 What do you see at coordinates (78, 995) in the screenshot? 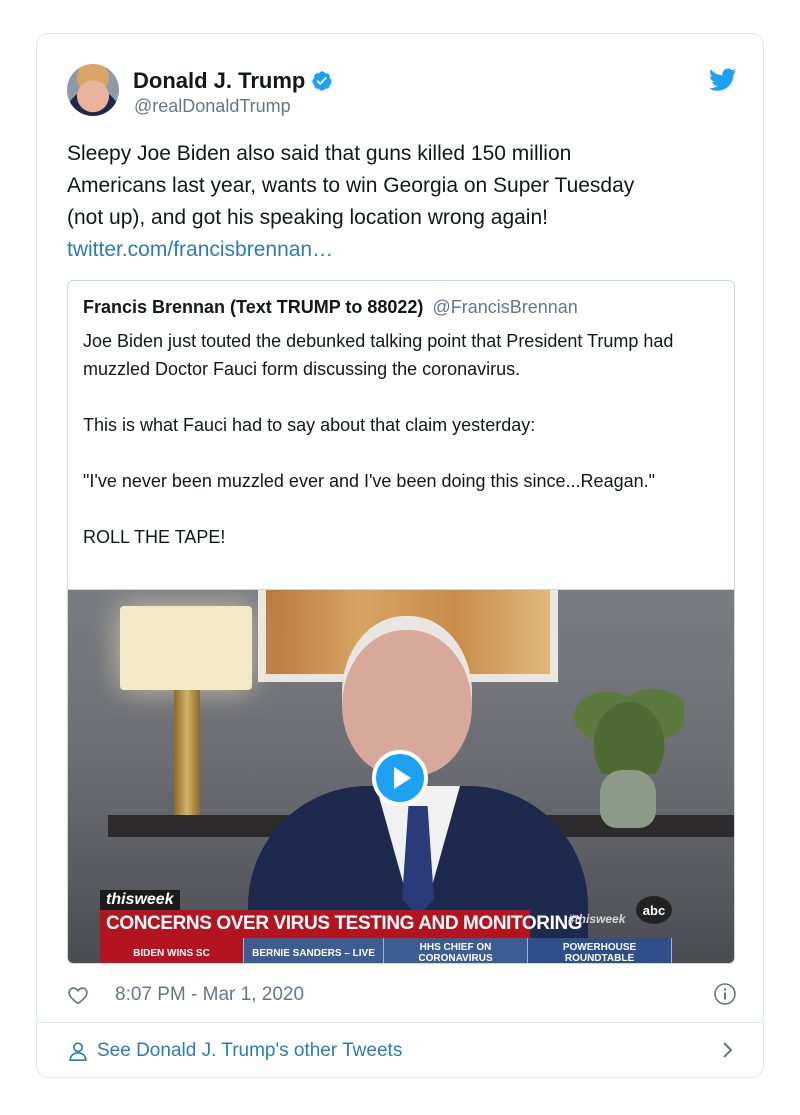
I see `heart-icon` at bounding box center [78, 995].